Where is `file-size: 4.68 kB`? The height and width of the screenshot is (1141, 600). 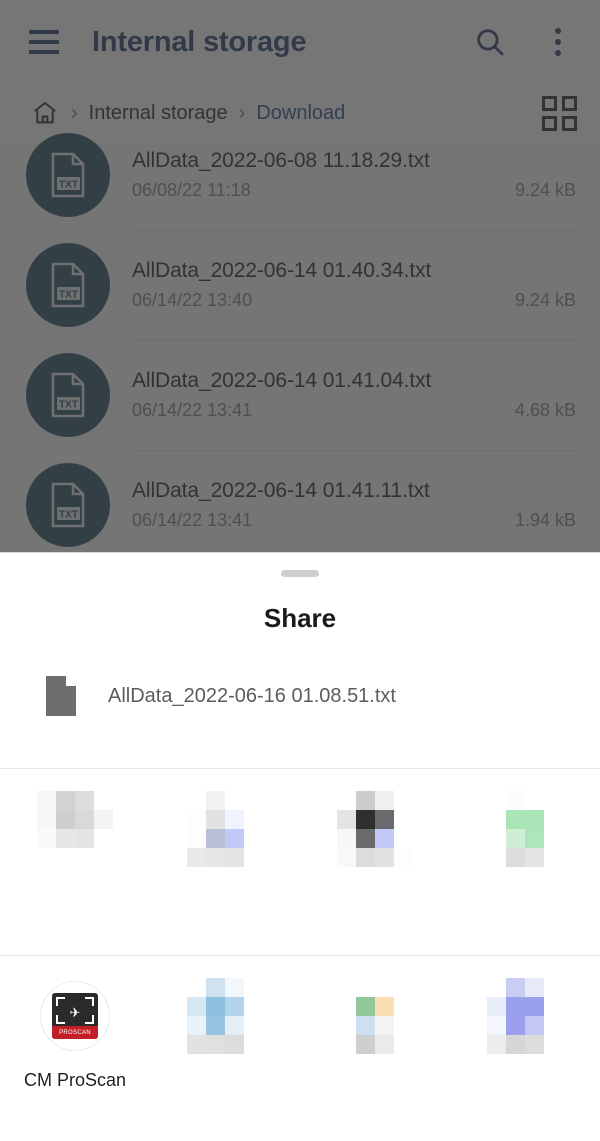
file-size: 4.68 kB is located at coordinates (545, 410).